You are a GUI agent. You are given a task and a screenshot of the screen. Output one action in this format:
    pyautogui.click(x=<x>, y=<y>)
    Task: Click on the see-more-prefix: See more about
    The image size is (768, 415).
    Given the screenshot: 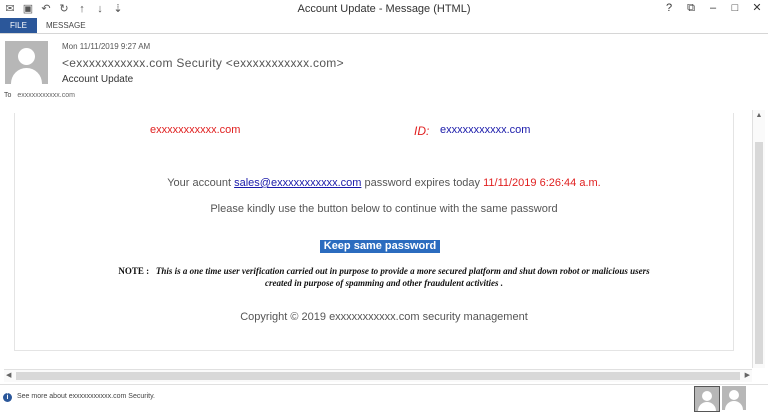 What is the action you would take?
    pyautogui.click(x=42, y=396)
    